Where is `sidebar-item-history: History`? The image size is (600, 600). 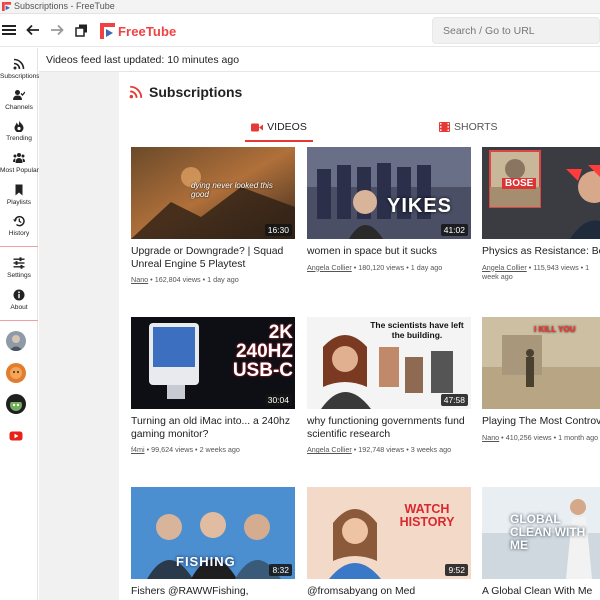 sidebar-item-history: History is located at coordinates (19, 230).